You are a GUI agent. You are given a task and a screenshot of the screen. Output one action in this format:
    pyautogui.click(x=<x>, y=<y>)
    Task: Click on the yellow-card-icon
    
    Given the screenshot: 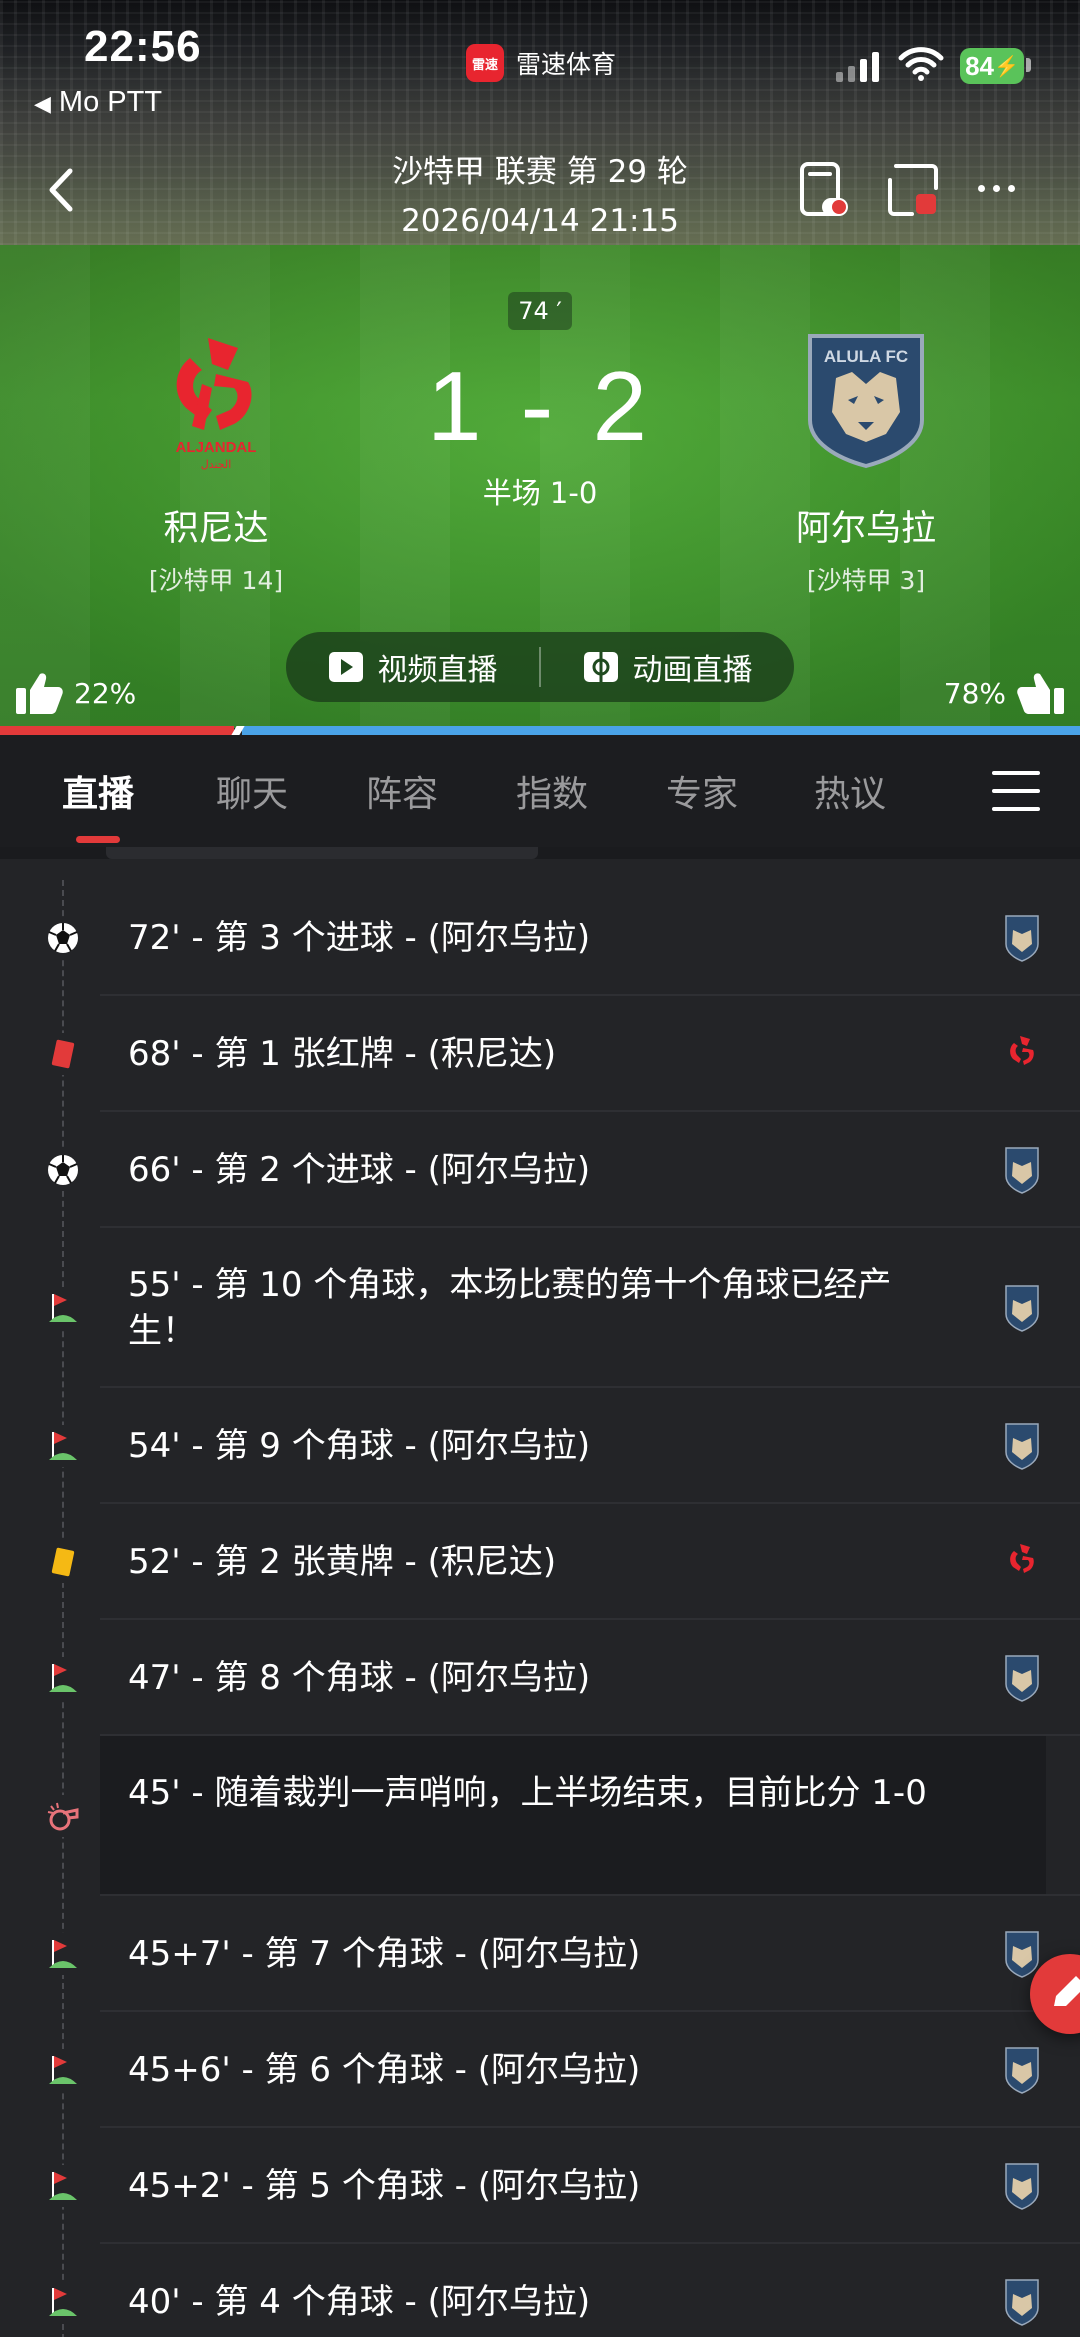 What is the action you would take?
    pyautogui.click(x=63, y=1562)
    